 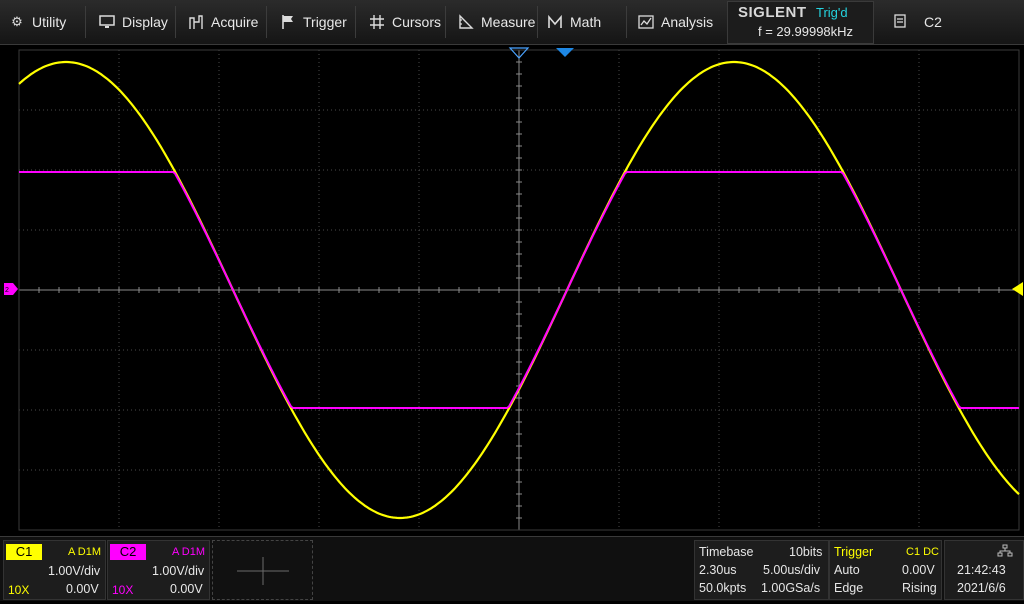 I want to click on cursor-grid-icon, so click(x=377, y=22).